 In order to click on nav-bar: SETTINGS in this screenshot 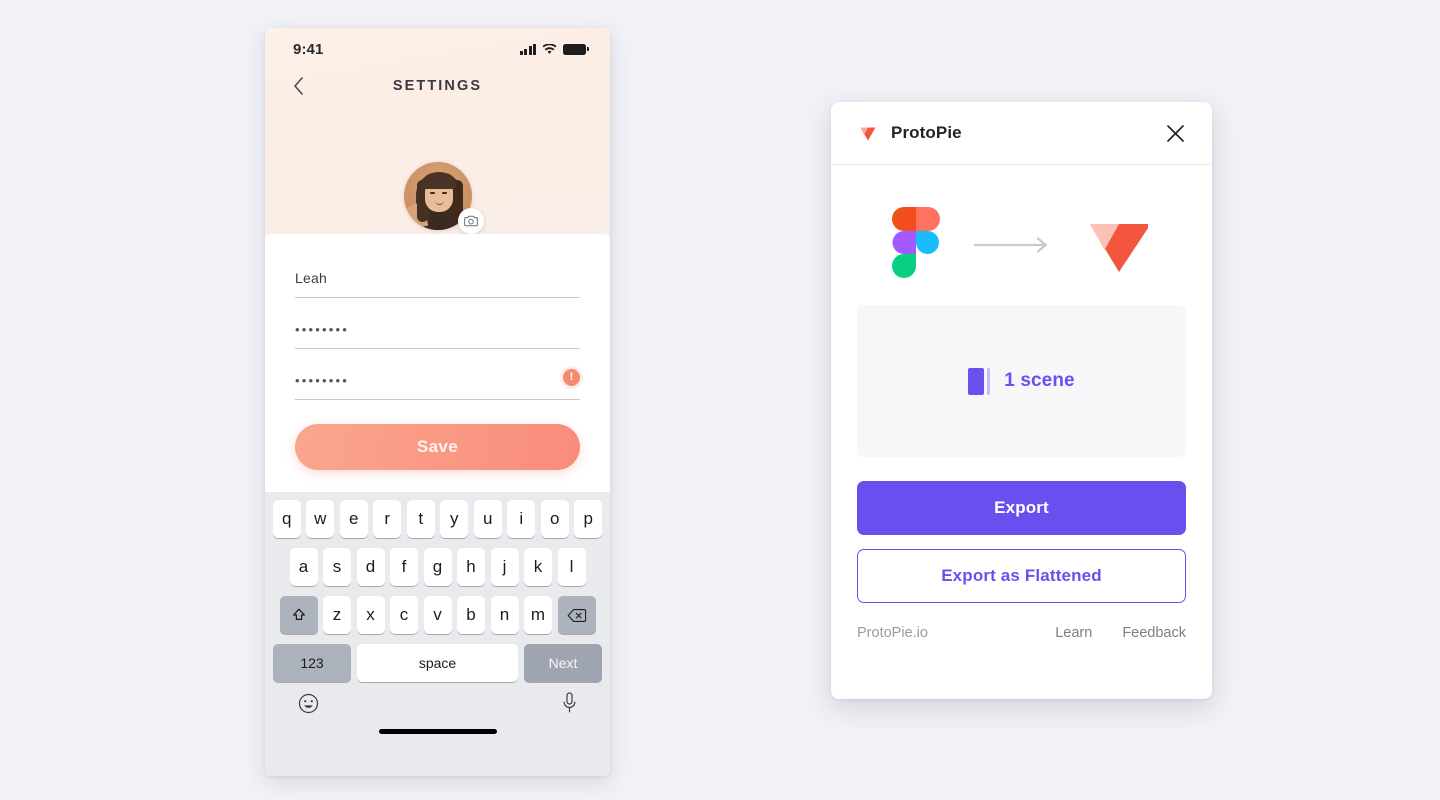, I will do `click(437, 86)`.